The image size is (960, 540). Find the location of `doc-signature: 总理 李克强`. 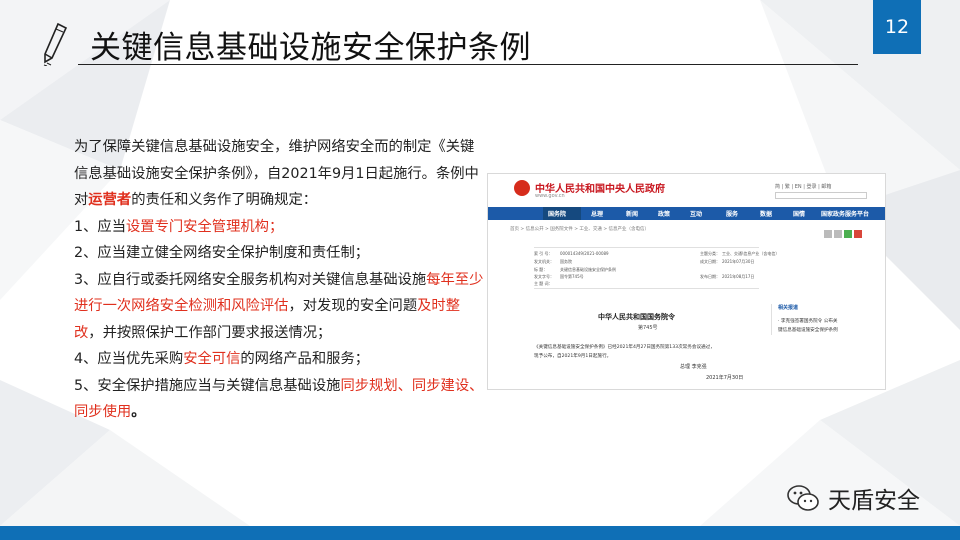

doc-signature: 总理 李克强 is located at coordinates (693, 367).